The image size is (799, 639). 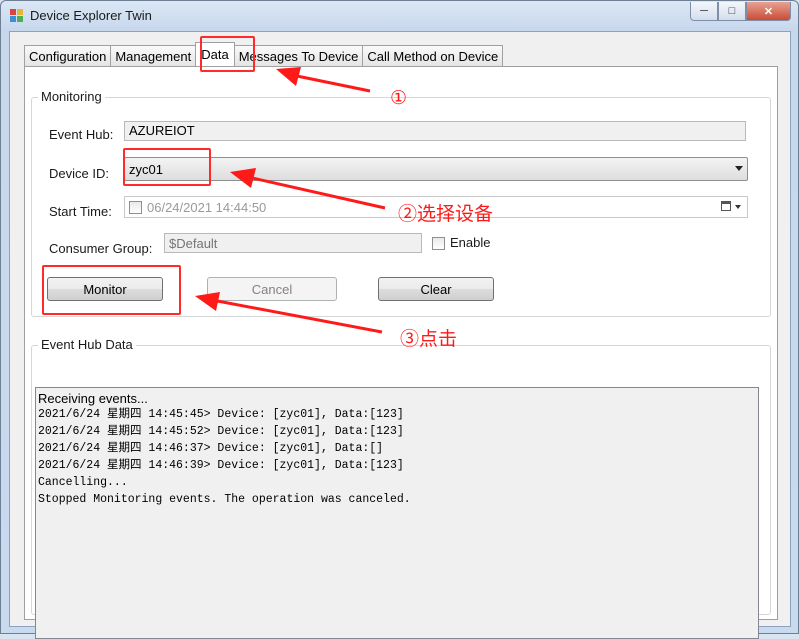 I want to click on highlight-data-tab, so click(x=227, y=54).